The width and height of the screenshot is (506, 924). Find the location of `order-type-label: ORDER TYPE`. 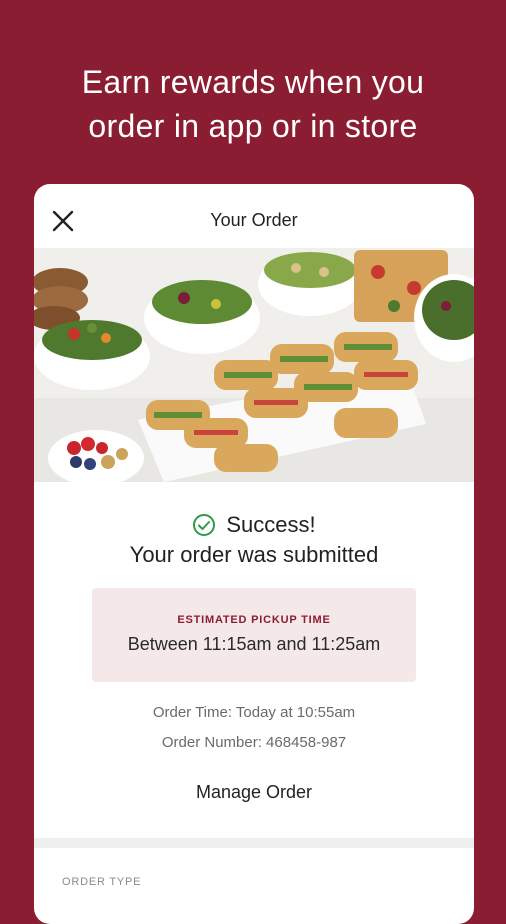

order-type-label: ORDER TYPE is located at coordinates (102, 882).